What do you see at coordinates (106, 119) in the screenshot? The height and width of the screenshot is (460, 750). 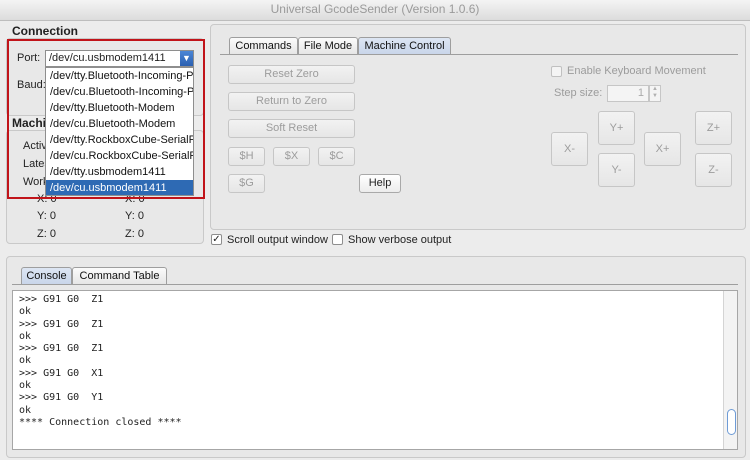 I see `highlight-box` at bounding box center [106, 119].